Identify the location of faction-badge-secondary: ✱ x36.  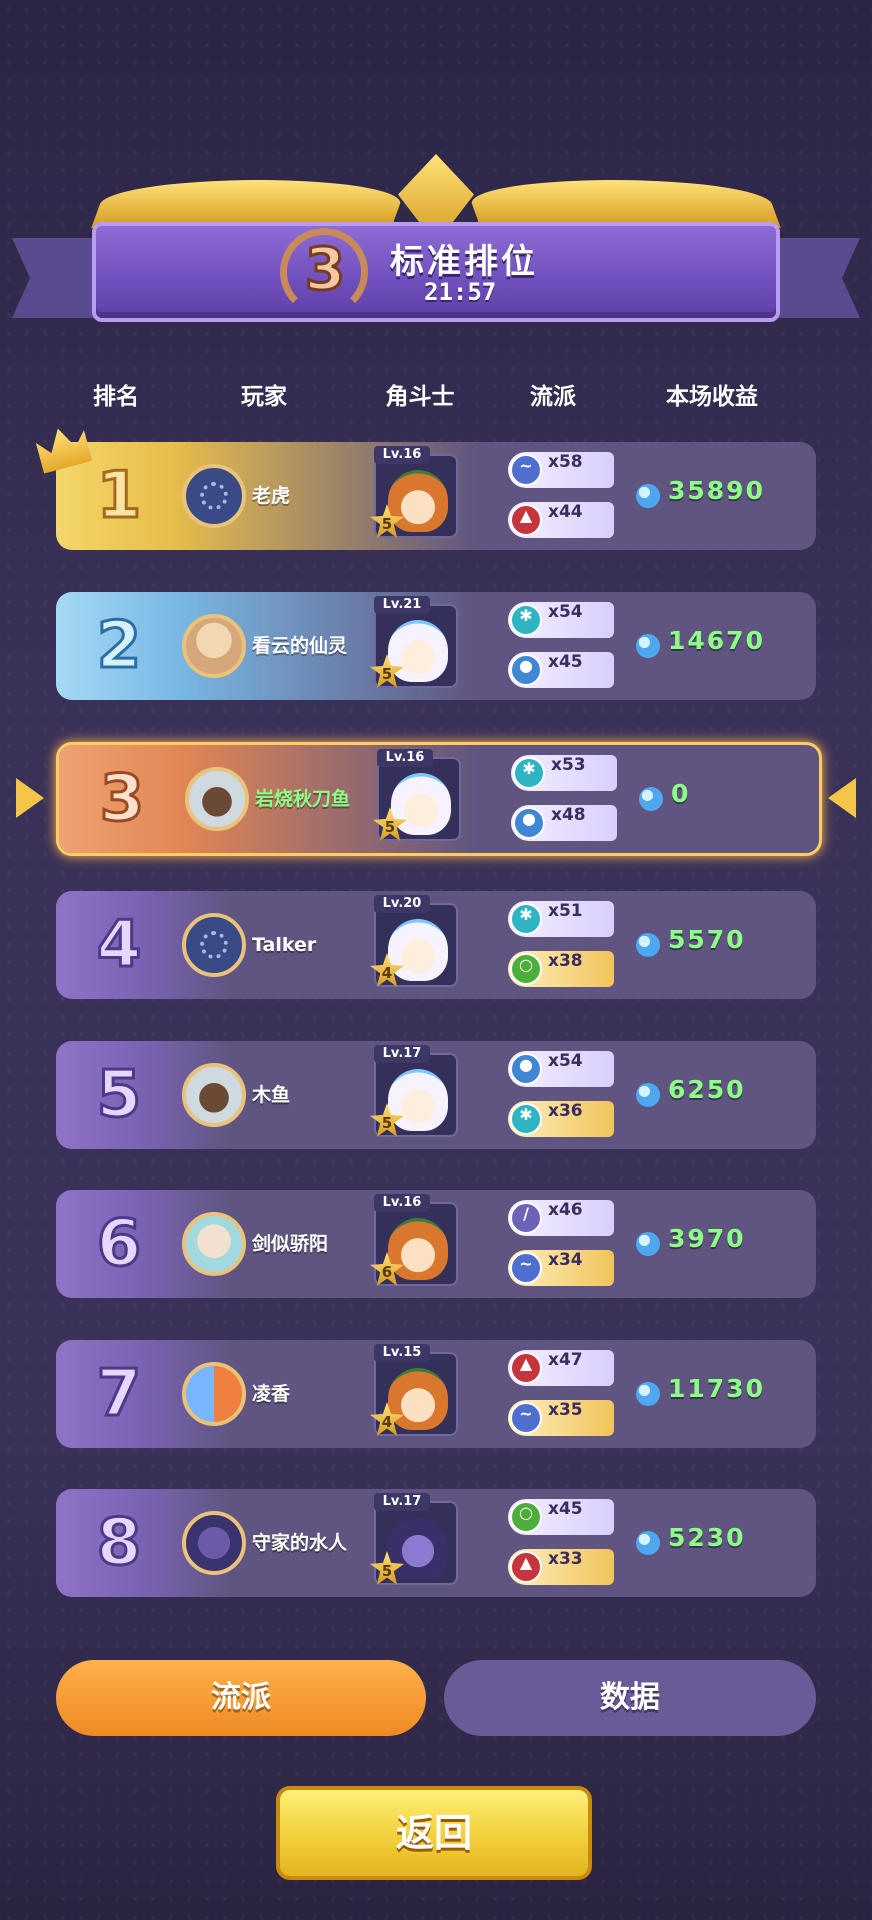
(561, 1119).